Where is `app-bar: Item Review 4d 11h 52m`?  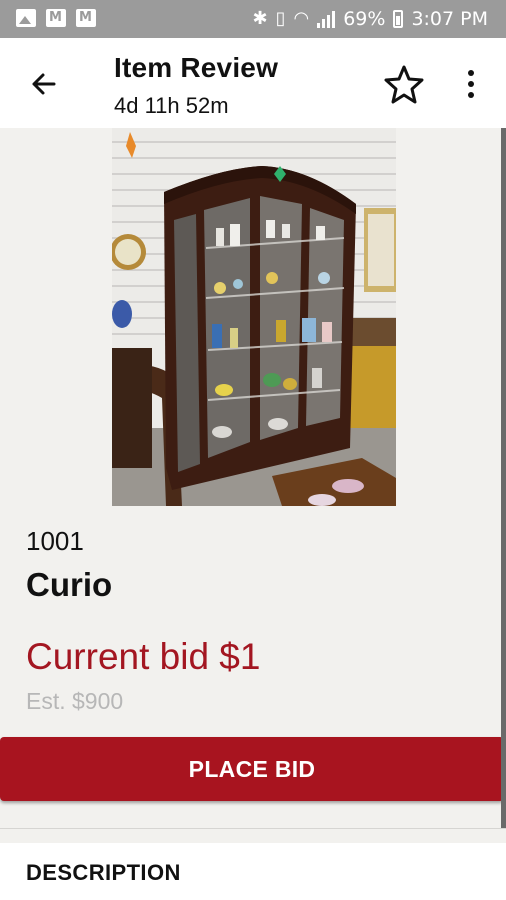 app-bar: Item Review 4d 11h 52m is located at coordinates (253, 83).